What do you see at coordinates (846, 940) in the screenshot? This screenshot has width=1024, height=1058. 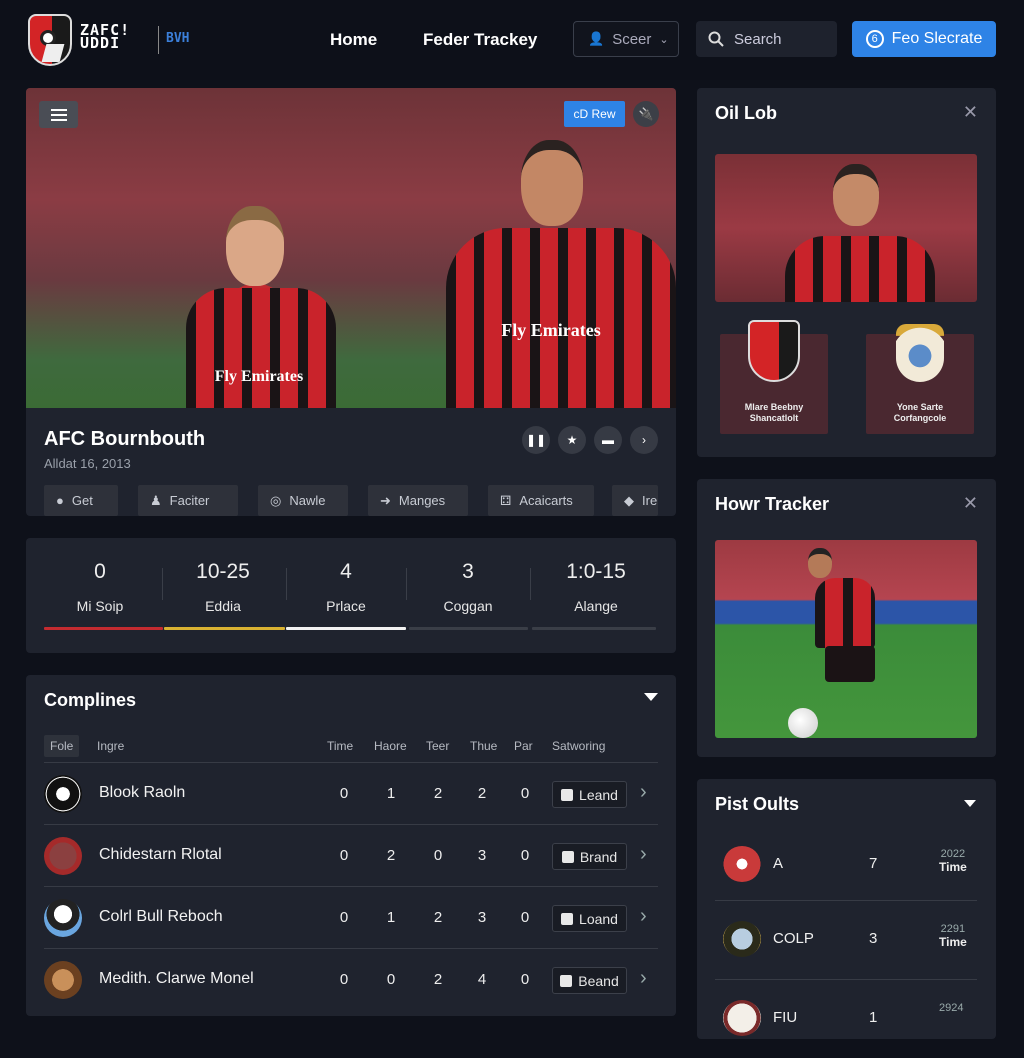 I see `list-item: COLP 3 2291 Time` at bounding box center [846, 940].